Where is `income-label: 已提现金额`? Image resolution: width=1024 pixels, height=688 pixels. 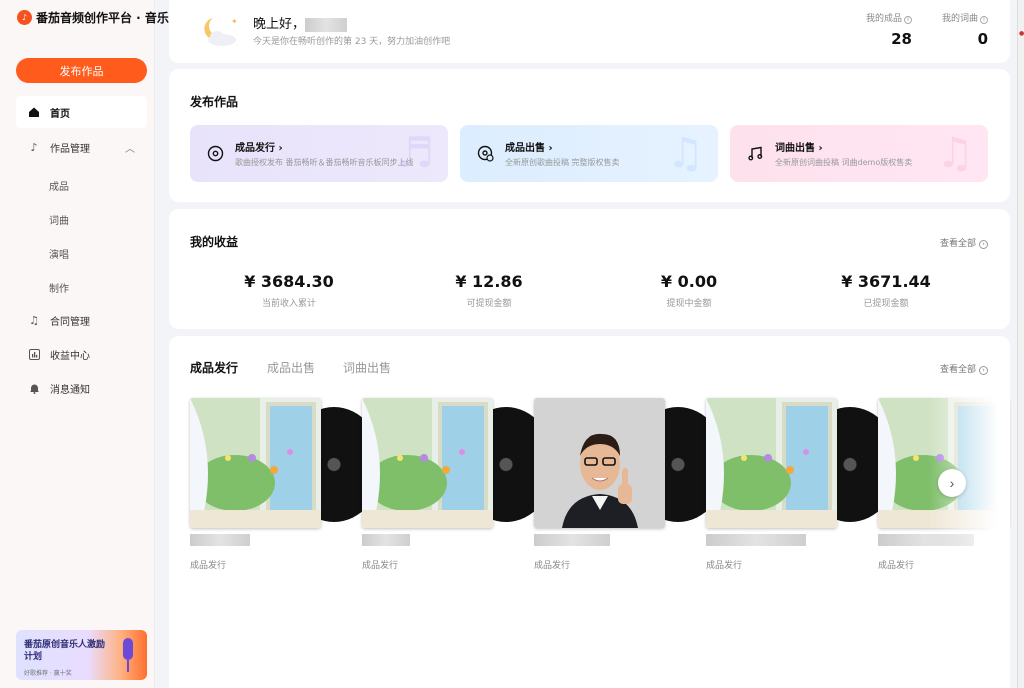
income-label: 已提现金额 is located at coordinates (886, 304).